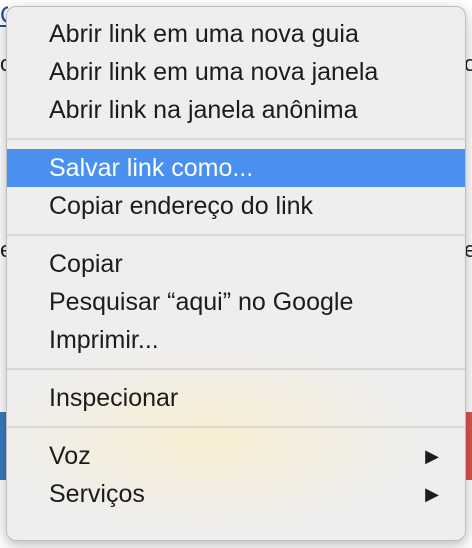 The height and width of the screenshot is (548, 472). What do you see at coordinates (97, 494) in the screenshot?
I see `menu-item-label: Serviços` at bounding box center [97, 494].